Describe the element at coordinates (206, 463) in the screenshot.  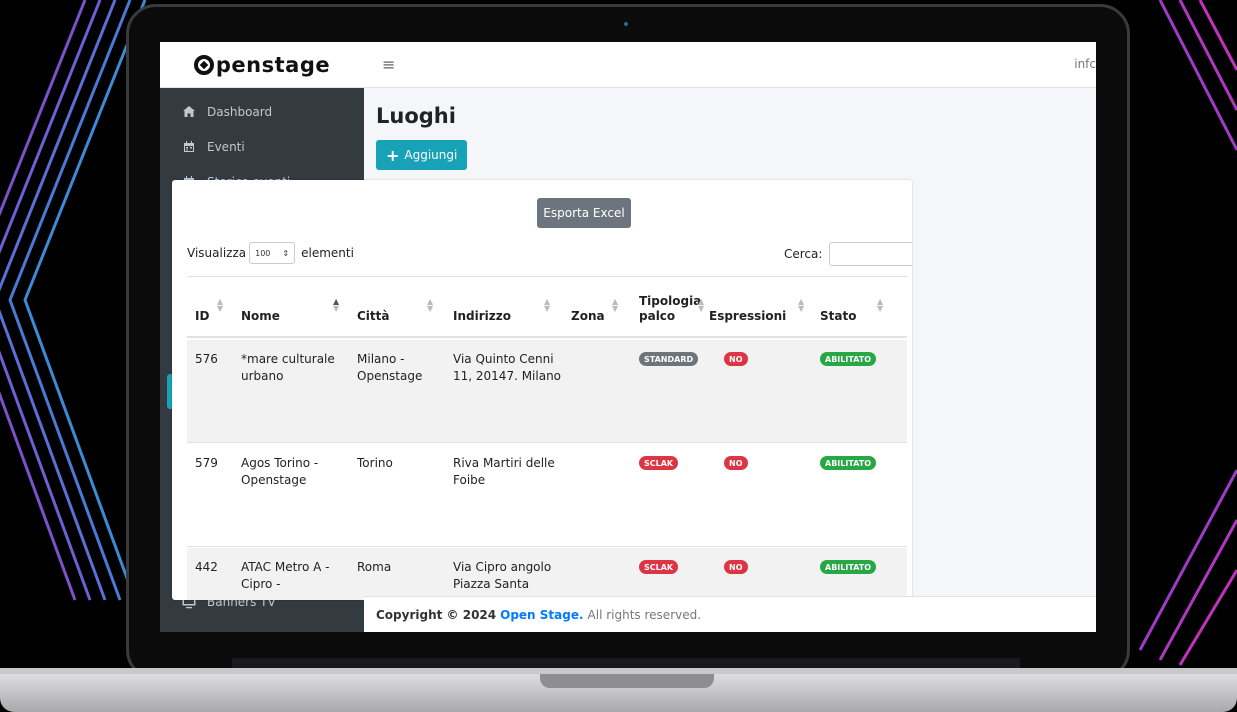
I see `cell-id: 579` at that location.